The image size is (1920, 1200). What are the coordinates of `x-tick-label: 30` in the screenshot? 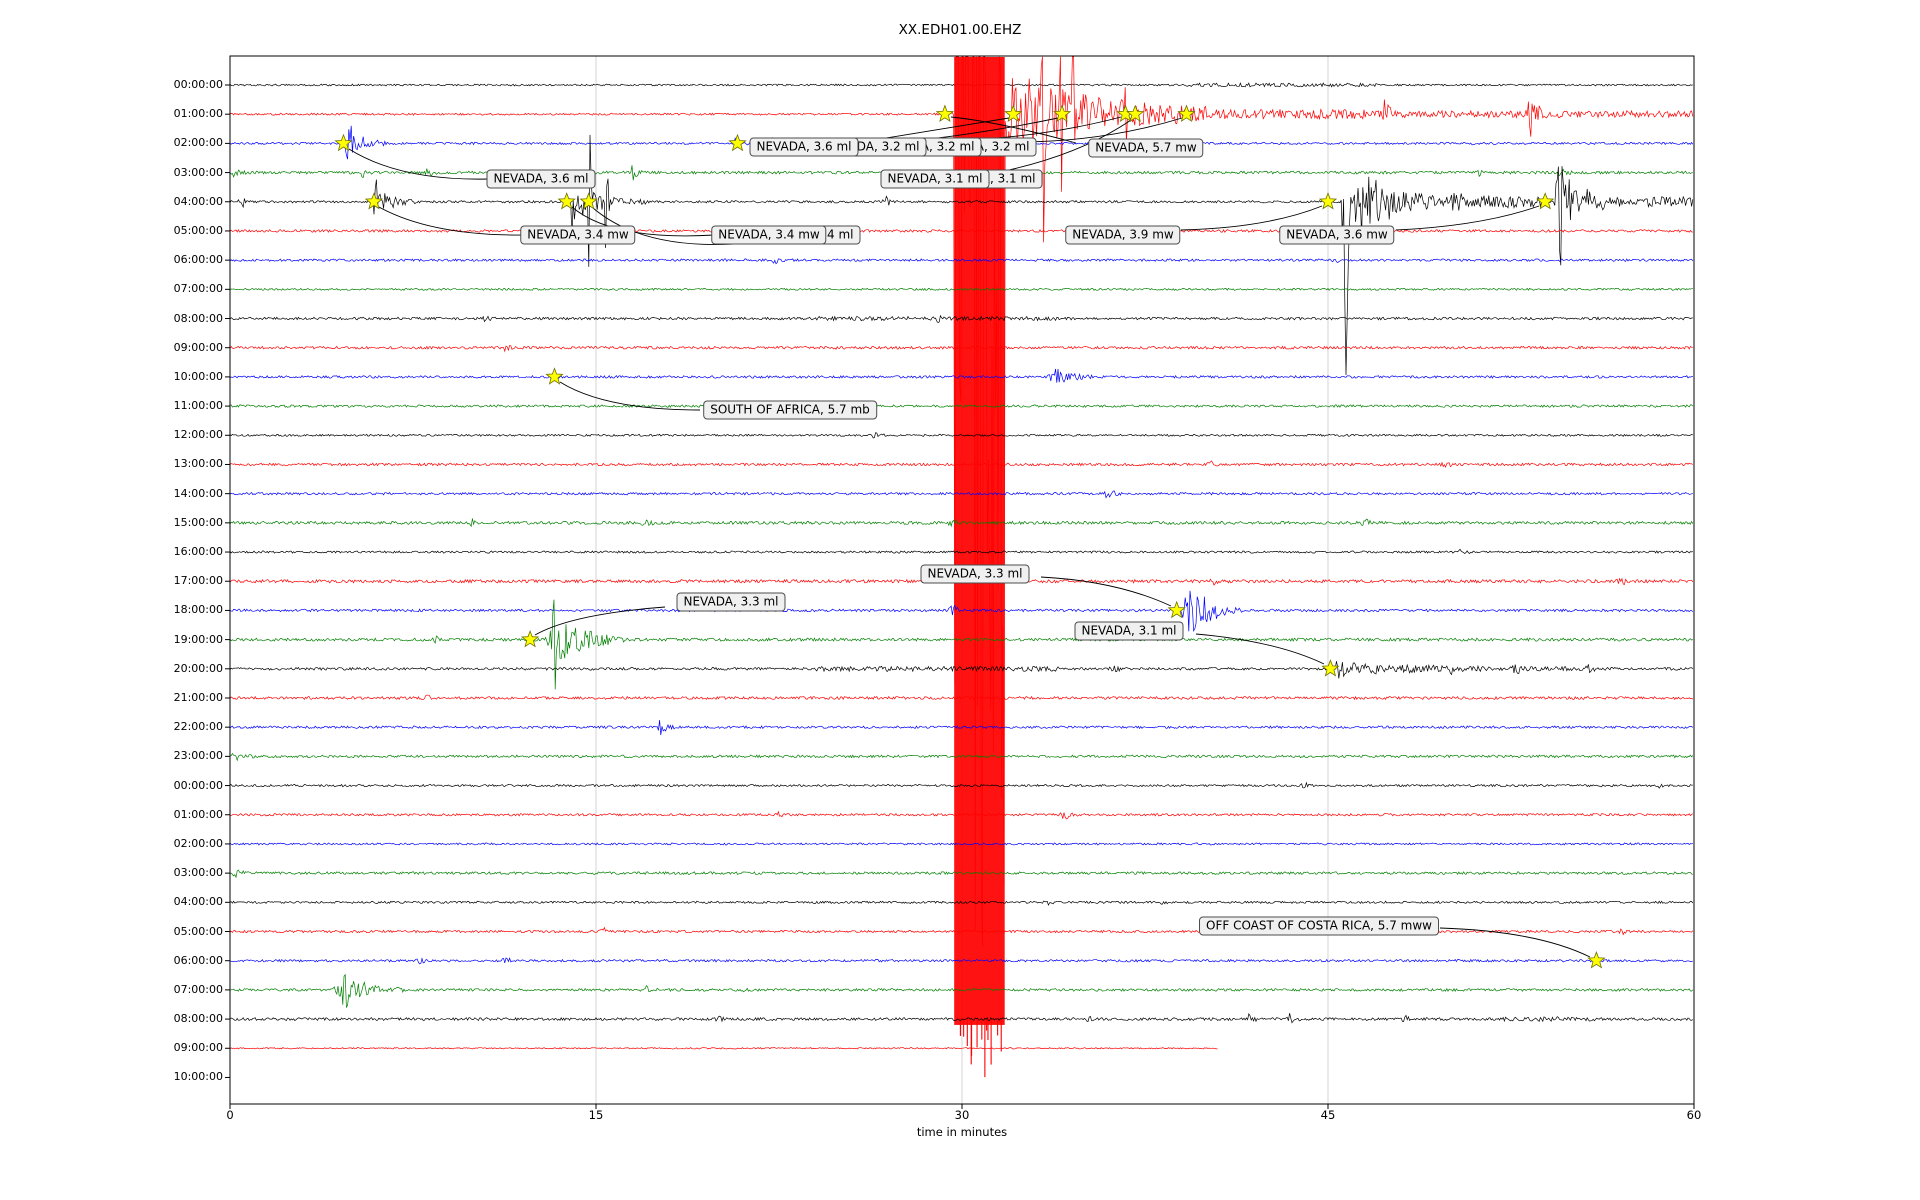 It's located at (962, 1115).